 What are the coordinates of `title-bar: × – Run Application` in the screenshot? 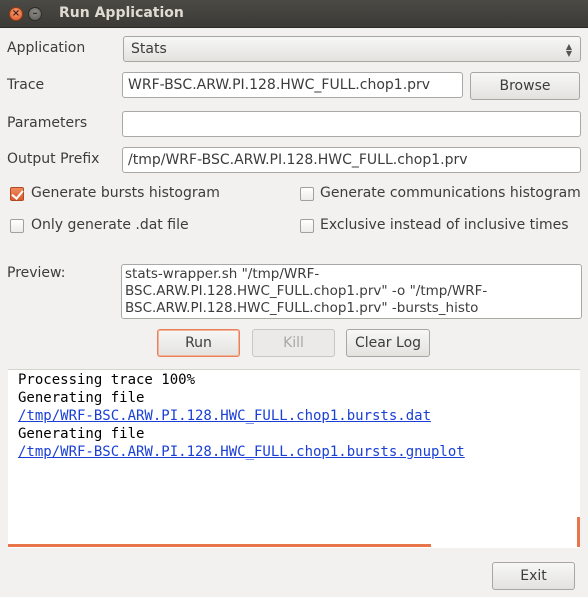 It's located at (294, 14).